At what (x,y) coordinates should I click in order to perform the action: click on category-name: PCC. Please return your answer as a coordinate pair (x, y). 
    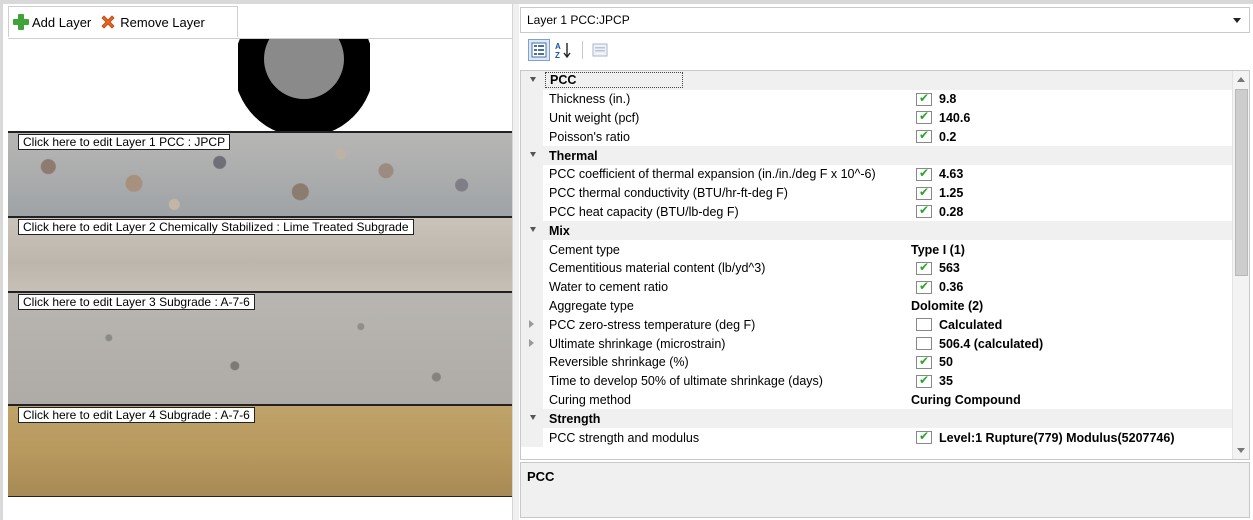
    Looking at the image, I should click on (727, 80).